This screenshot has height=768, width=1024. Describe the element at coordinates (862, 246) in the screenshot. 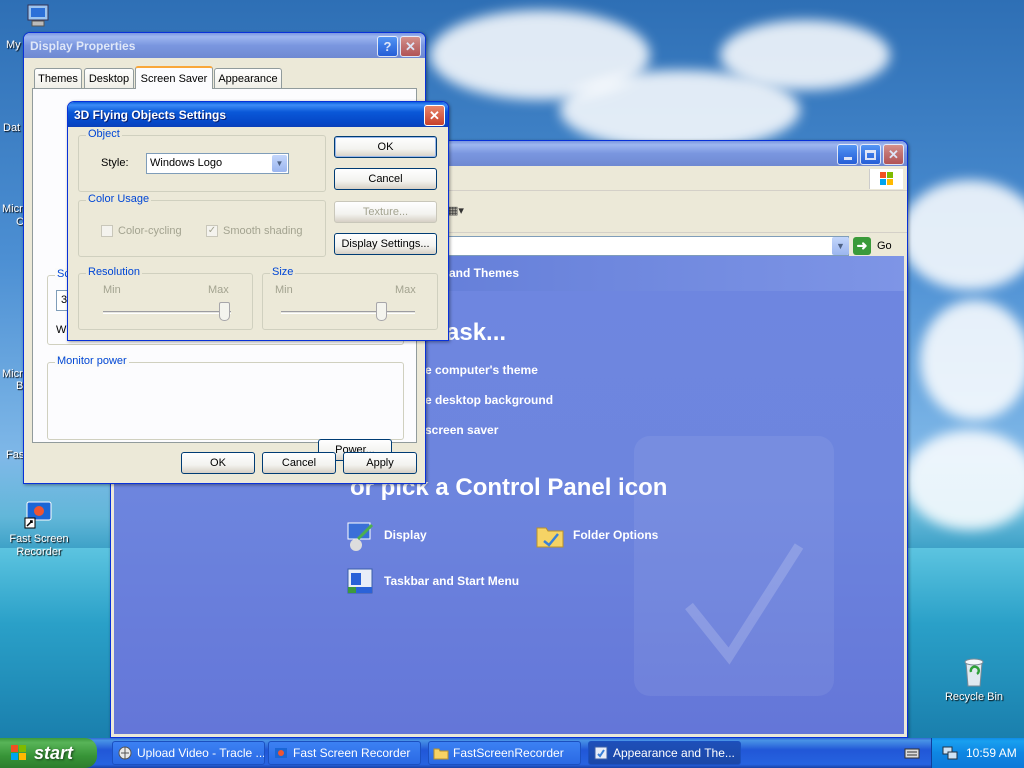

I see `go-arrow-icon: ➜` at that location.